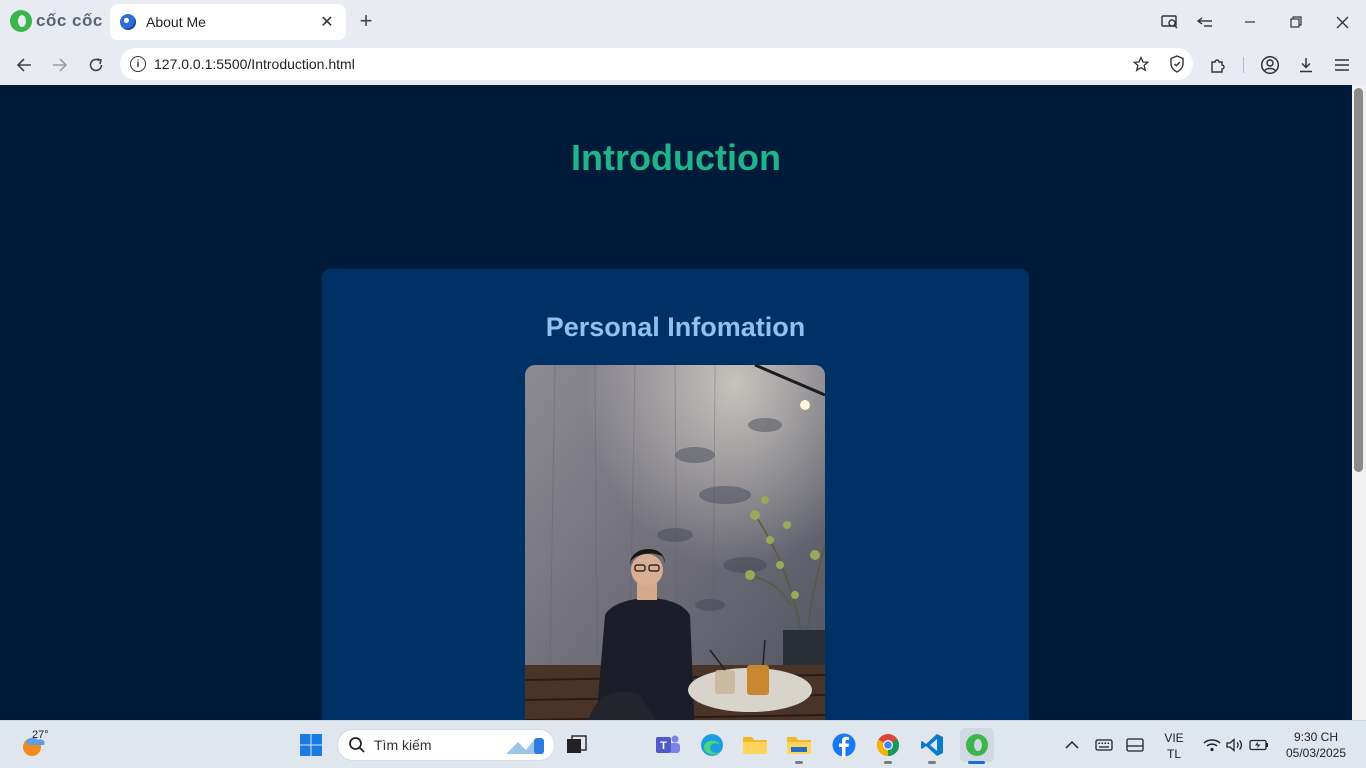  What do you see at coordinates (327, 22) in the screenshot?
I see `tab-close-icon: ✕` at bounding box center [327, 22].